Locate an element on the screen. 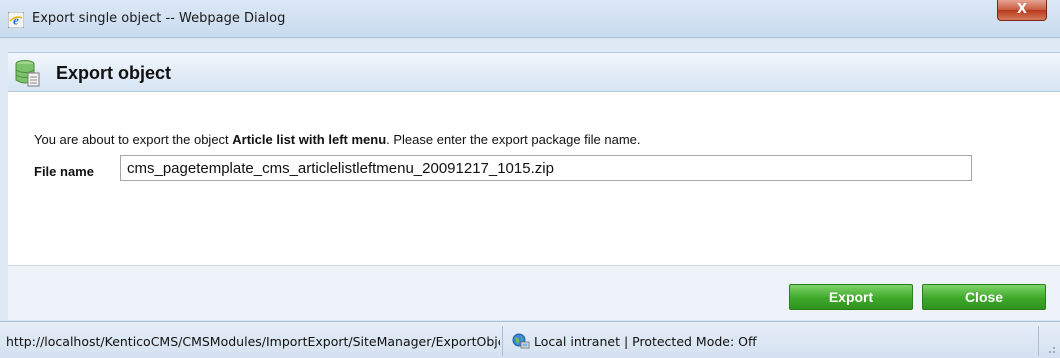 This screenshot has width=1060, height=358. object-name: Article list with left menu is located at coordinates (309, 139).